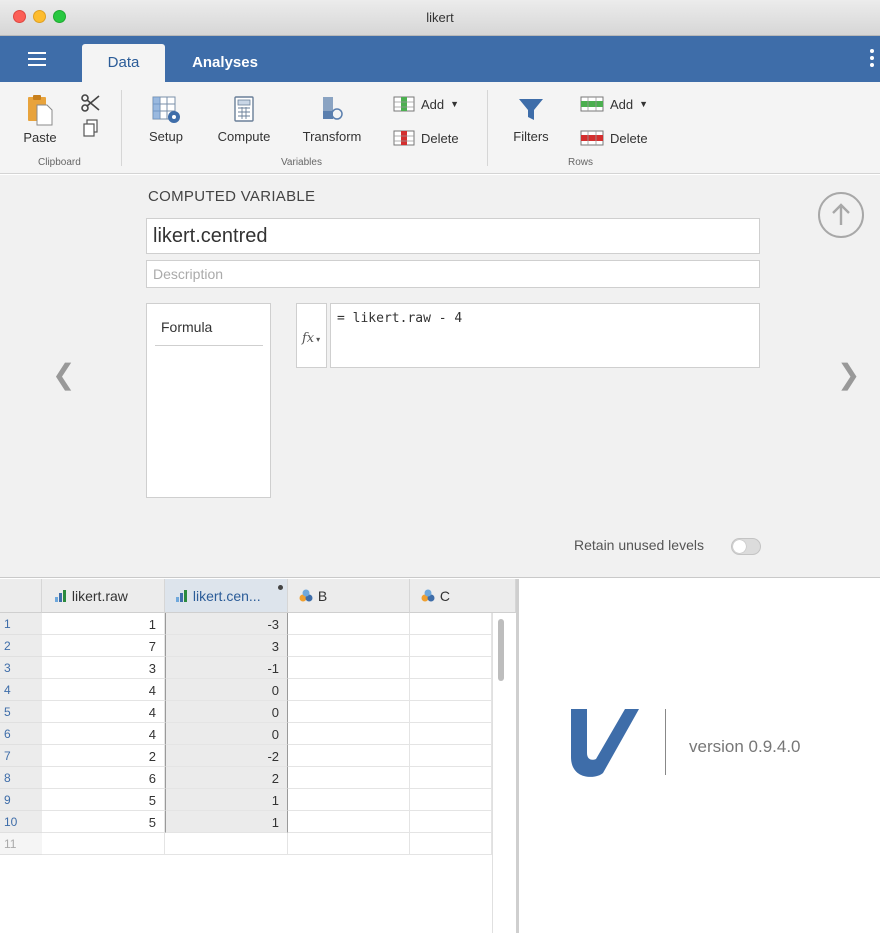 This screenshot has height=933, width=880. What do you see at coordinates (37, 59) in the screenshot?
I see `menu-icon` at bounding box center [37, 59].